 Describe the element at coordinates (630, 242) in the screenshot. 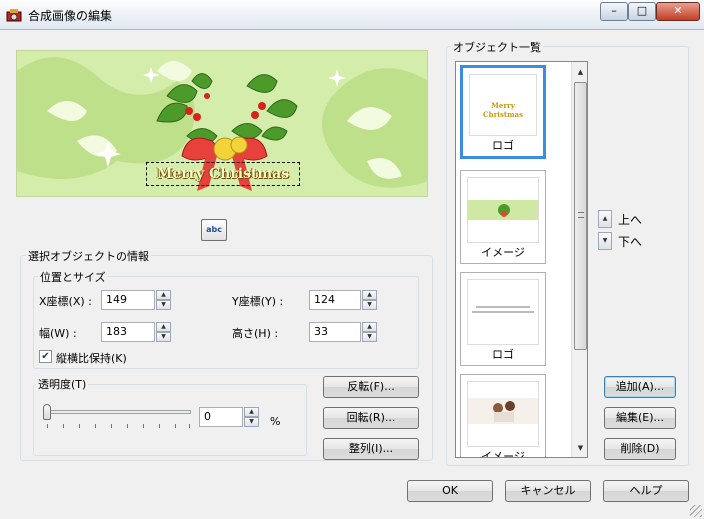

I see `move-down-label: 下へ` at that location.